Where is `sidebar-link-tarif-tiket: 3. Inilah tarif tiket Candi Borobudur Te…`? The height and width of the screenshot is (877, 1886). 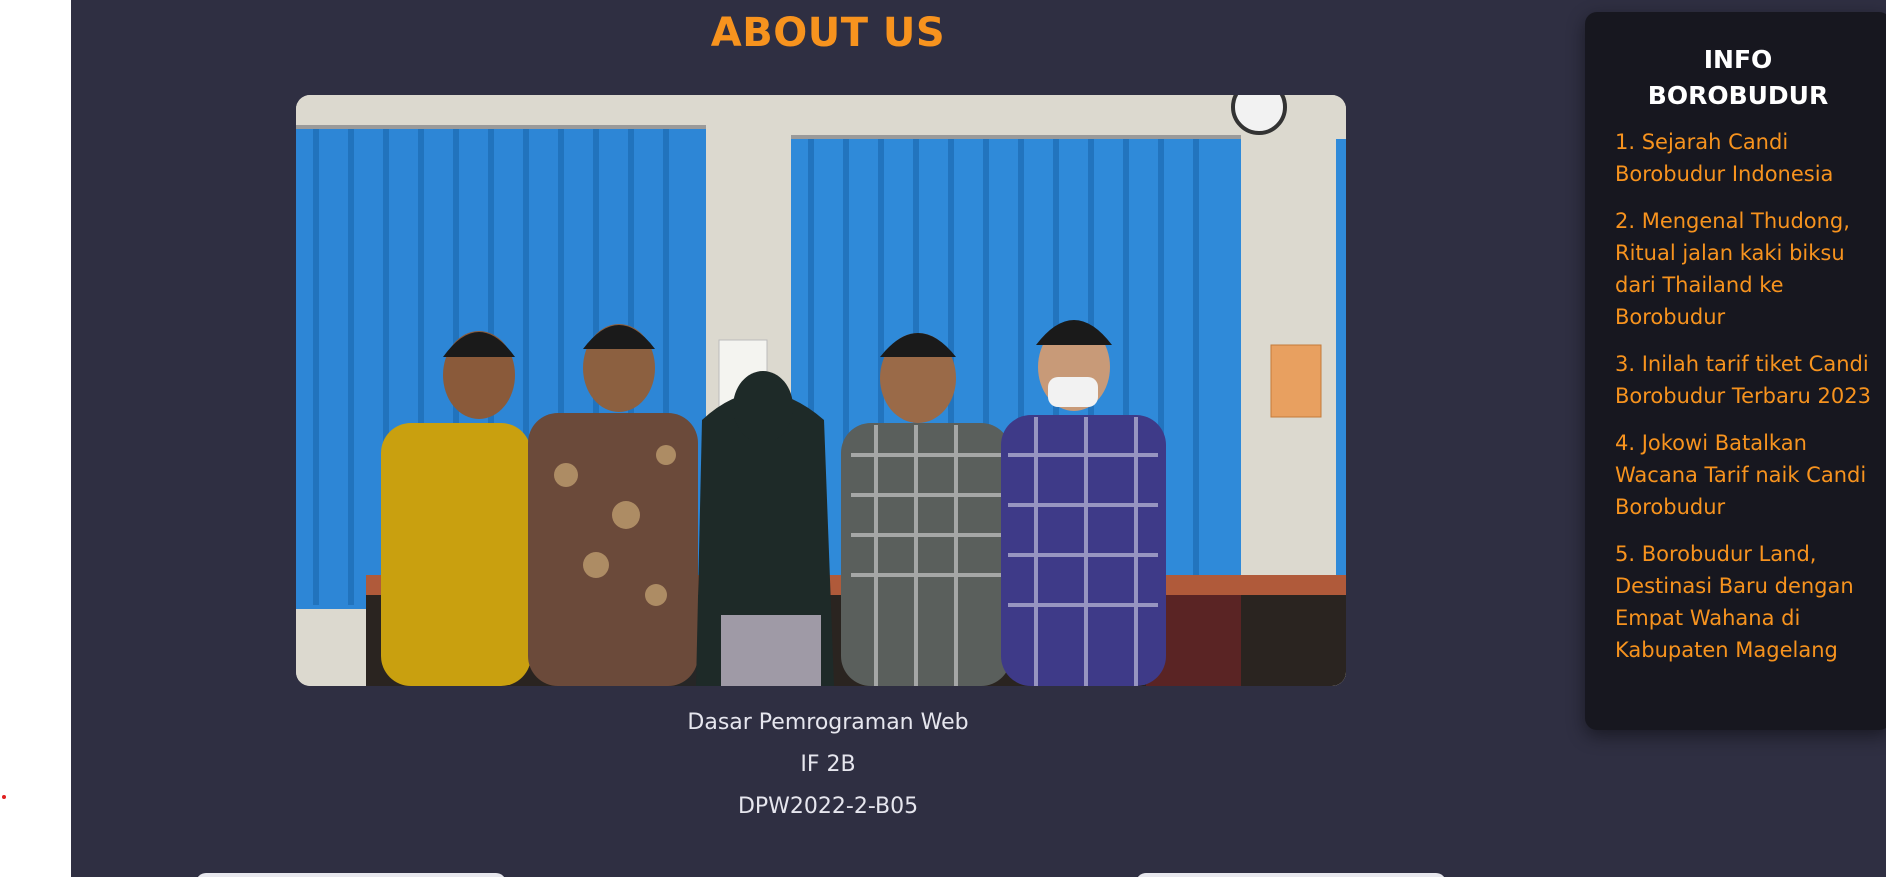
sidebar-link-tarif-tiket: 3. Inilah tarif tiket Candi Borobudur Te… is located at coordinates (1743, 380).